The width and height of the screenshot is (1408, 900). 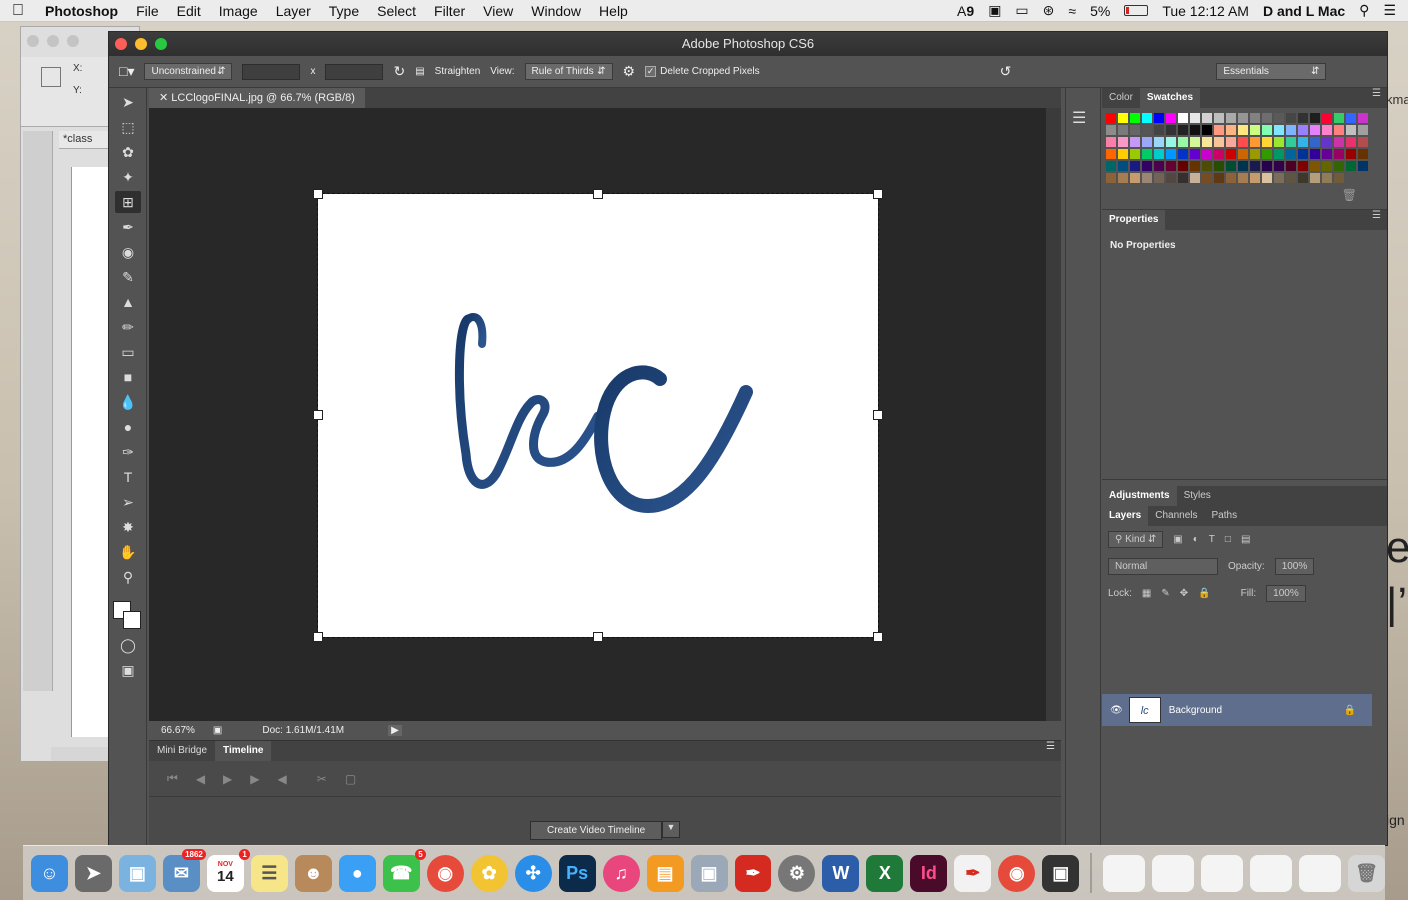 I want to click on path-selection-tool-icon: ➢, so click(x=128, y=502).